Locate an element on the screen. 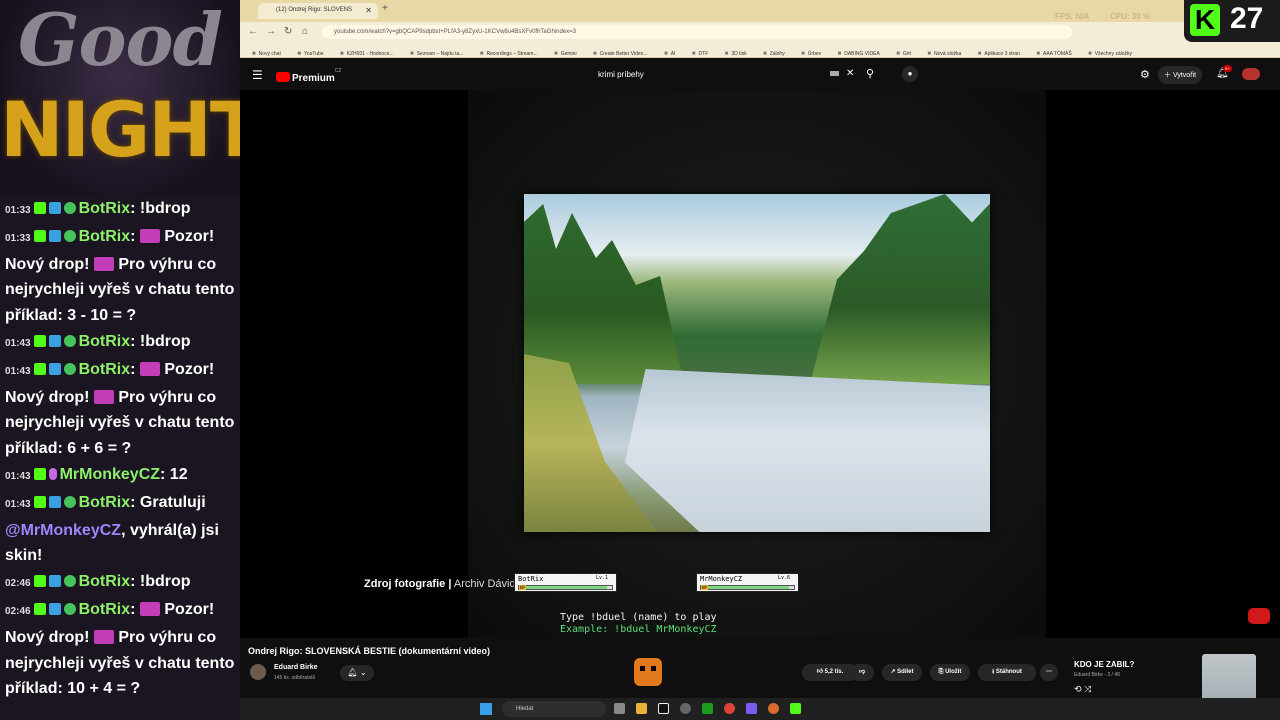 The width and height of the screenshot is (1280, 720). kick-app-icon is located at coordinates (795, 708).